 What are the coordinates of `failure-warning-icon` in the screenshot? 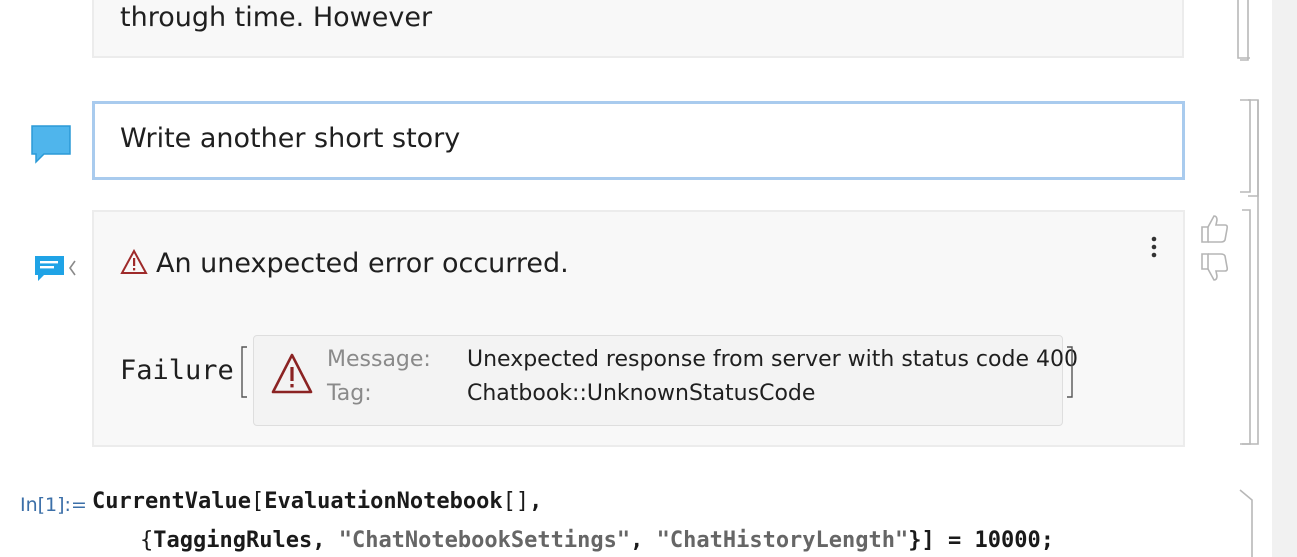 It's located at (292, 373).